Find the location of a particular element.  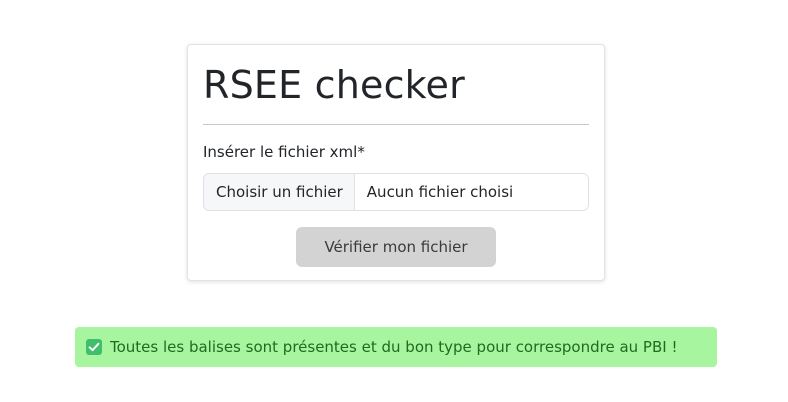

check-box-icon is located at coordinates (94, 347).